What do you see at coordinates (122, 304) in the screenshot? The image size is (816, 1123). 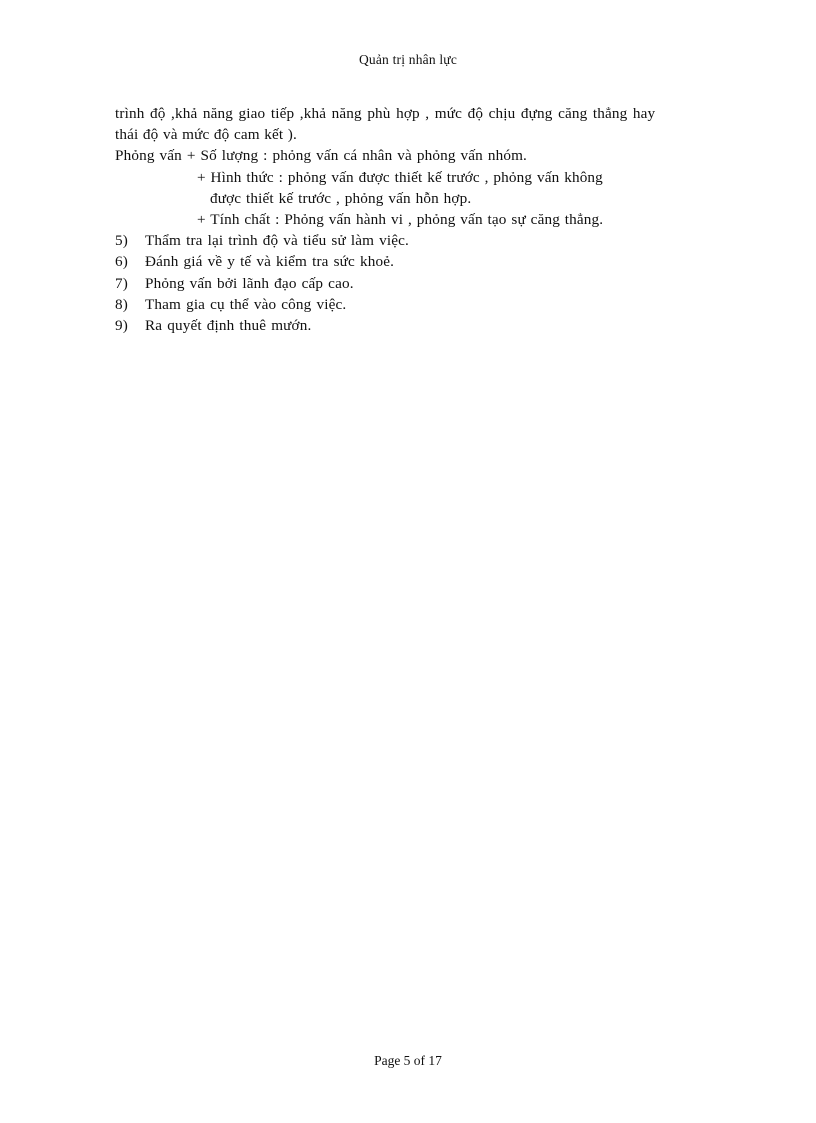 I see `list-item-marker: 8)` at bounding box center [122, 304].